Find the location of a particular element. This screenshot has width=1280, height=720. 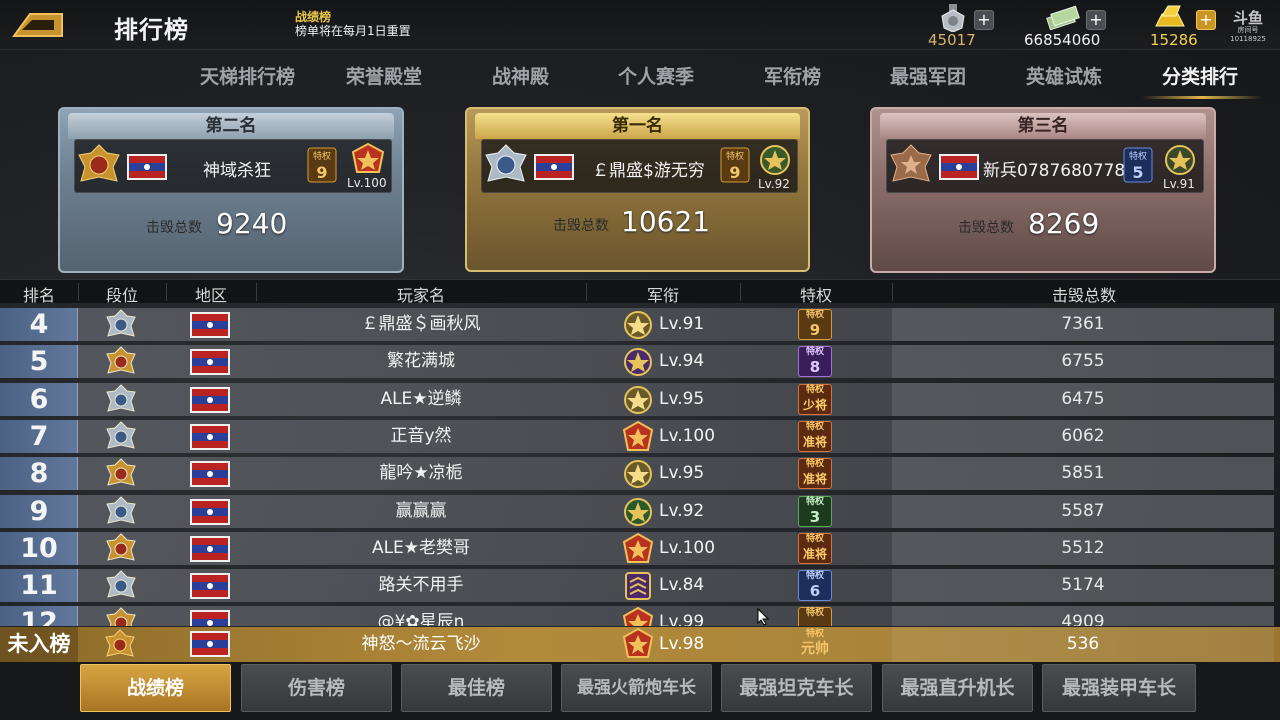

player-name: 正音y然 is located at coordinates (421, 435).